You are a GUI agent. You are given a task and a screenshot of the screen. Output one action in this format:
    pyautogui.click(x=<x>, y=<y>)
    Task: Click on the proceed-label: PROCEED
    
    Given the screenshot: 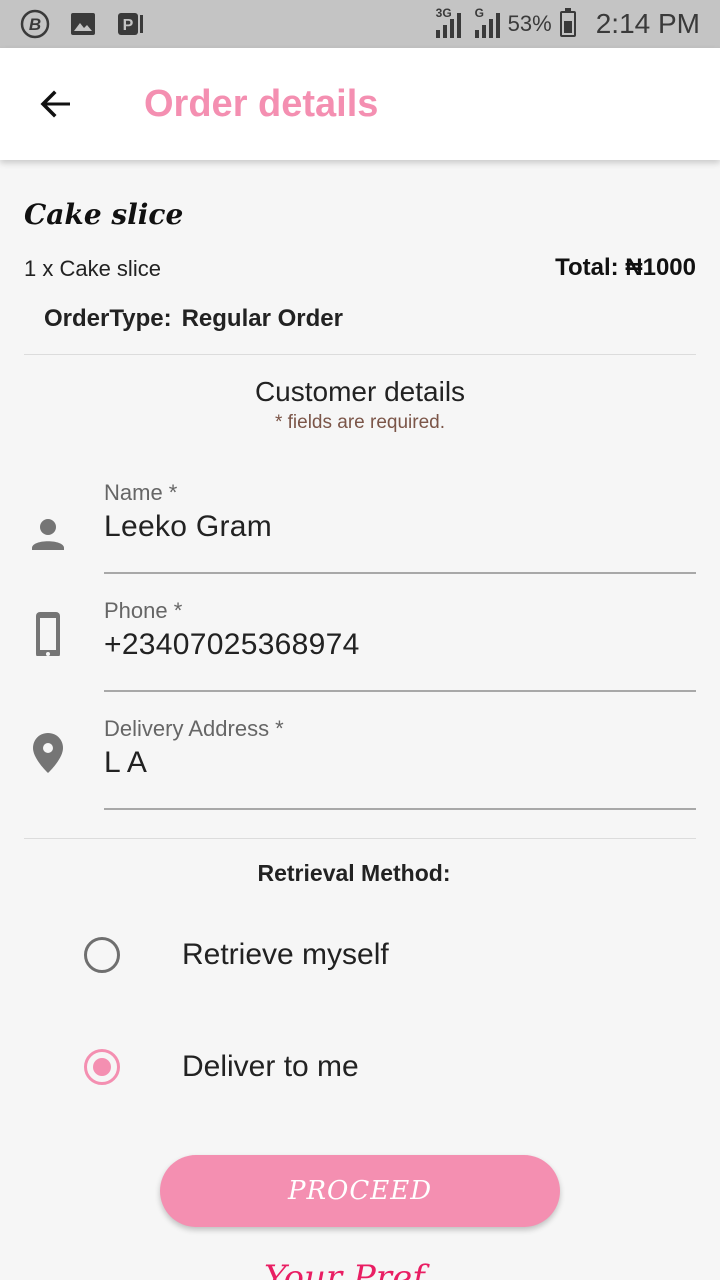 What is the action you would take?
    pyautogui.click(x=360, y=1191)
    